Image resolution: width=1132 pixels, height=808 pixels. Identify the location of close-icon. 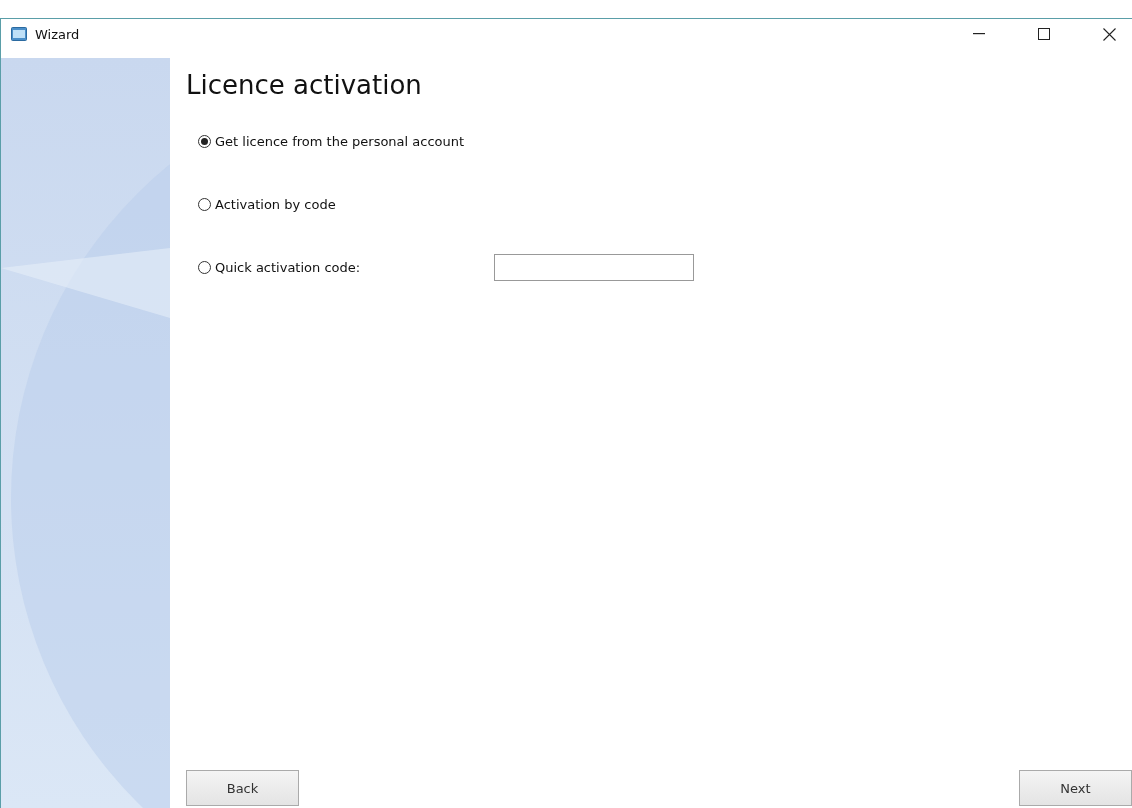
(1109, 34).